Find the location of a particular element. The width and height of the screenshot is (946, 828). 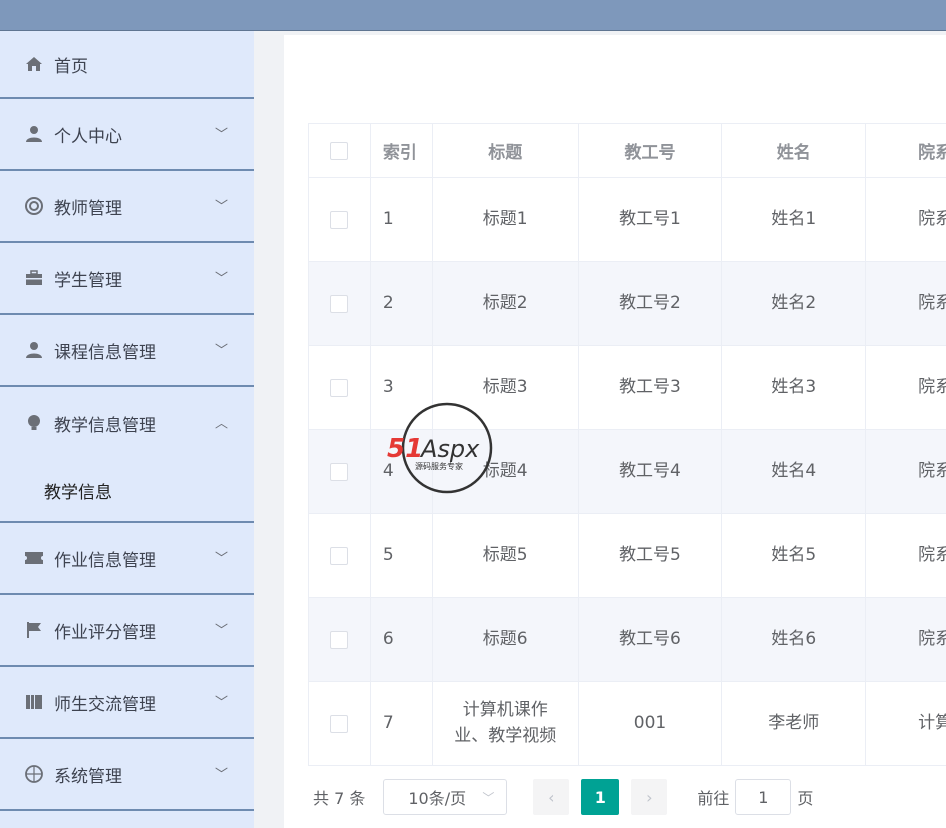

svg-text: Aspx is located at coordinates (449, 449).